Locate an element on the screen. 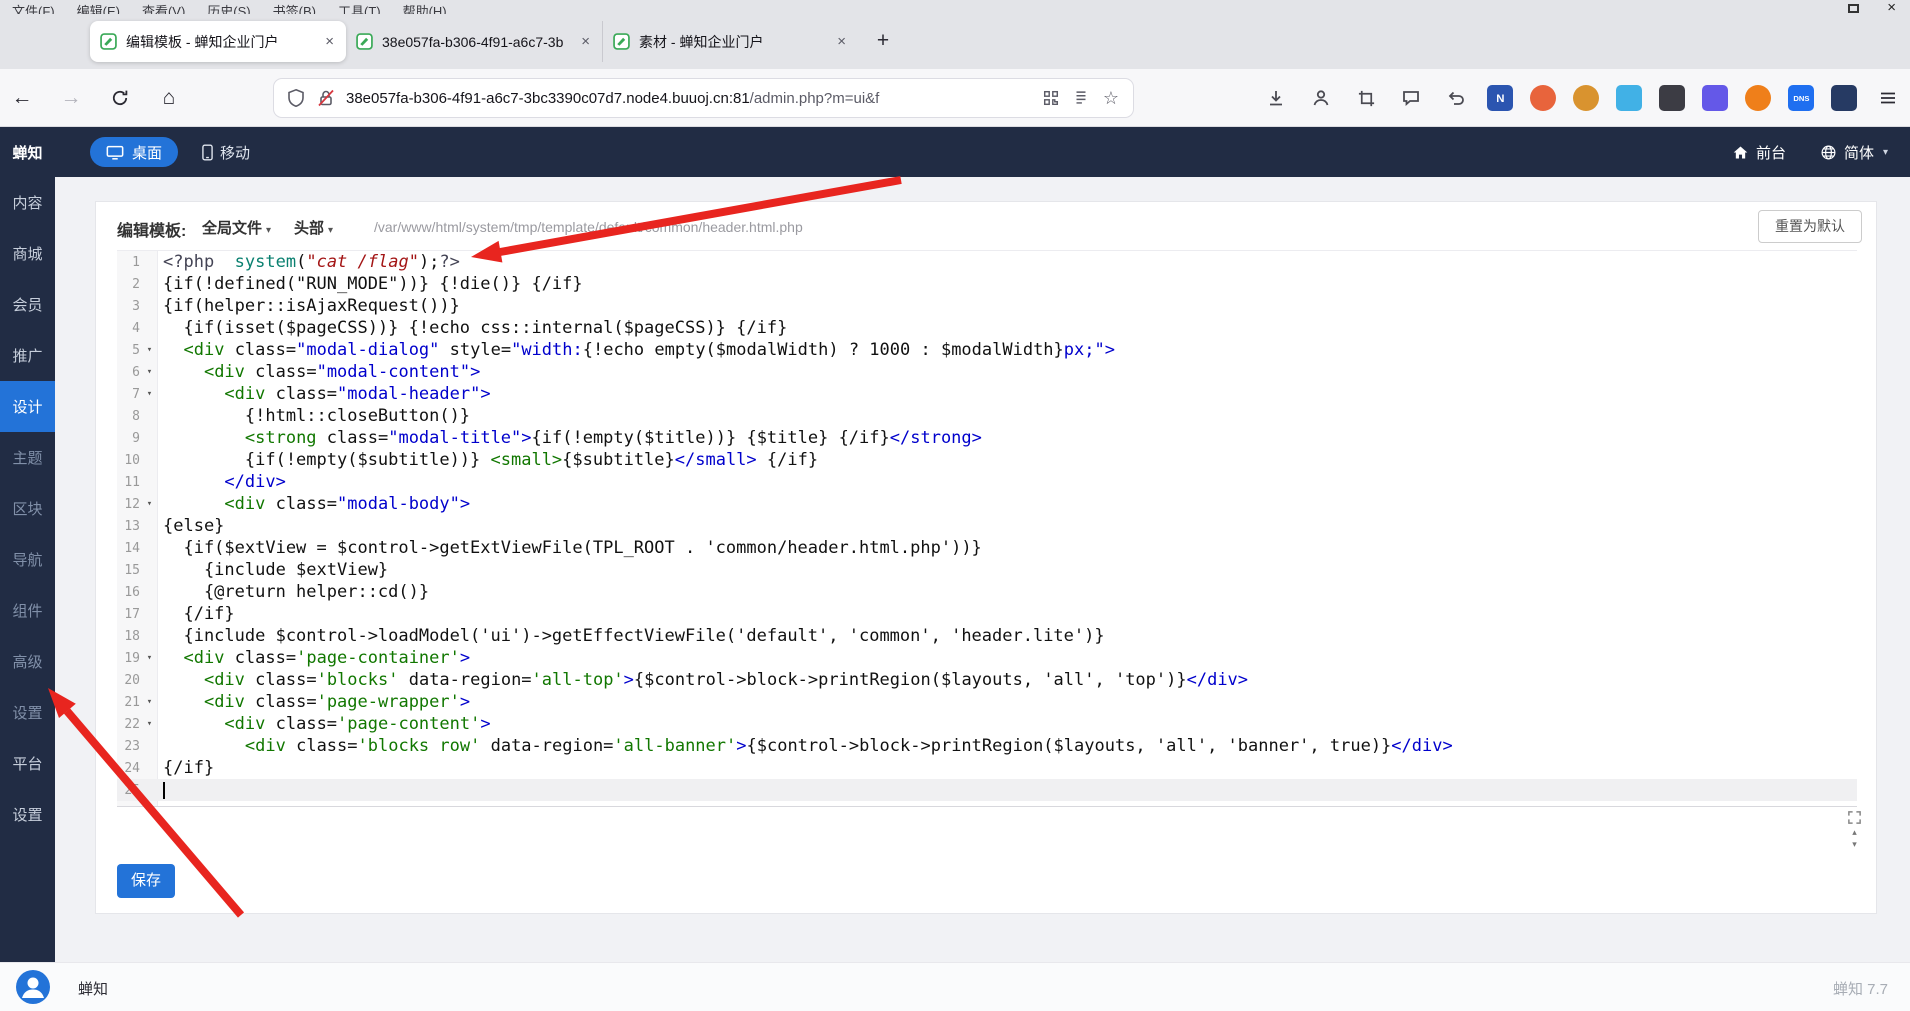 This screenshot has width=1910, height=1011. ext-icon-n-blue: N is located at coordinates (1500, 98).